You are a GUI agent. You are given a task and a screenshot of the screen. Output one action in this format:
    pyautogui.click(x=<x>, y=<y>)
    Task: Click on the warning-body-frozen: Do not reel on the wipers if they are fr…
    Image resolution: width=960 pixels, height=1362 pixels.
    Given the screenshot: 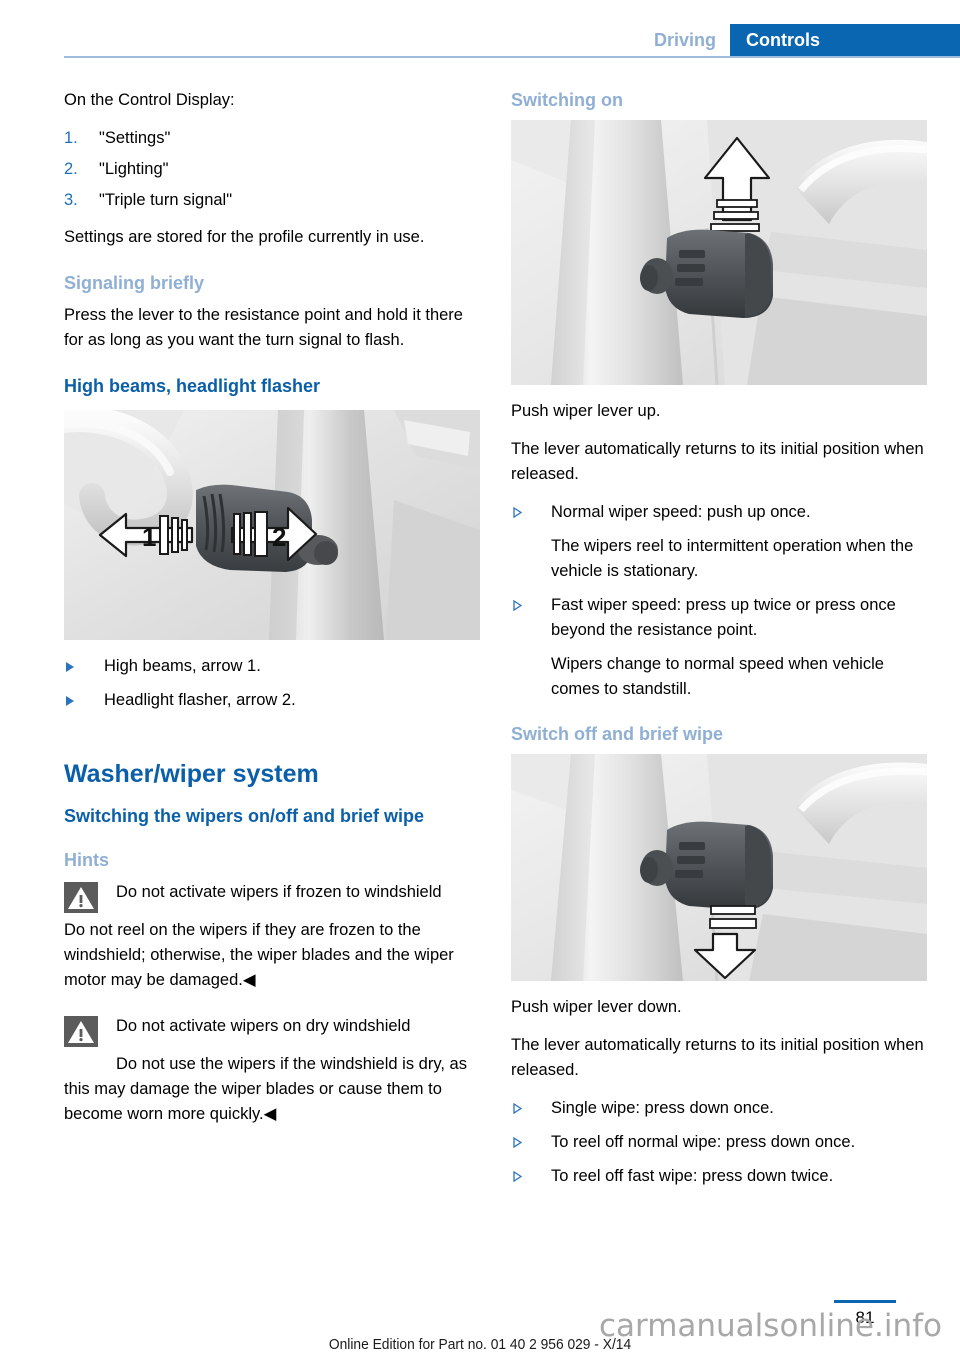 What is the action you would take?
    pyautogui.click(x=272, y=955)
    